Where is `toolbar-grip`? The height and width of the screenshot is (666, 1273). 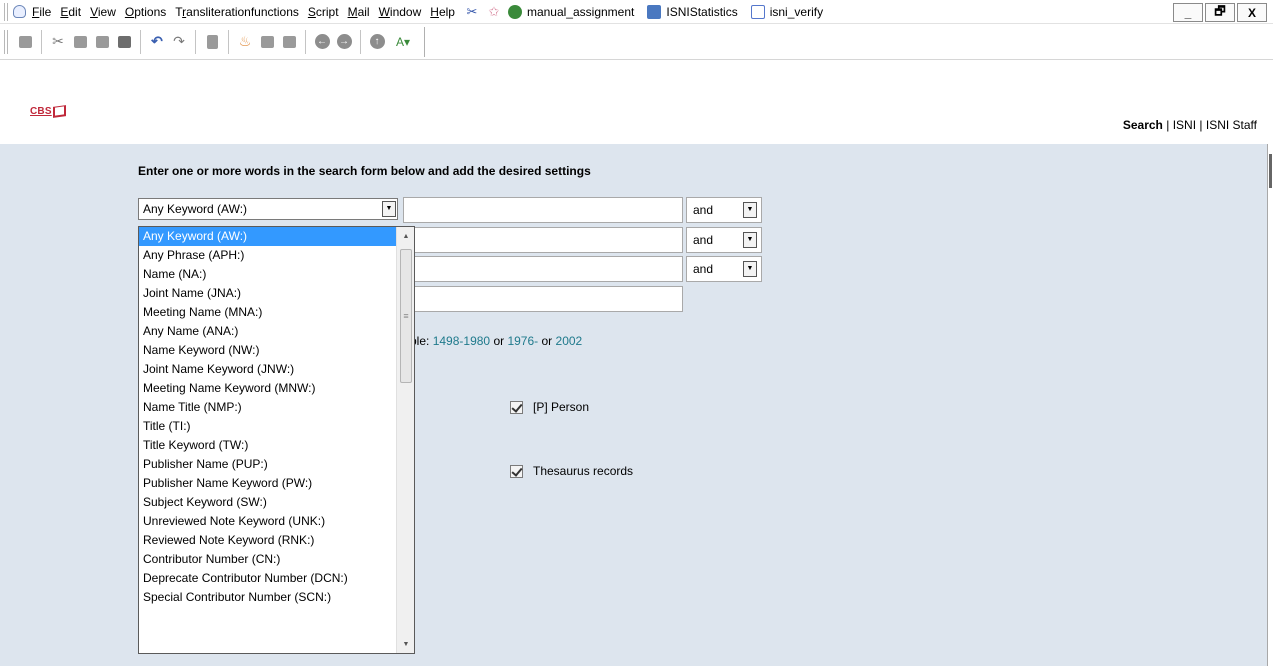 toolbar-grip is located at coordinates (6, 41).